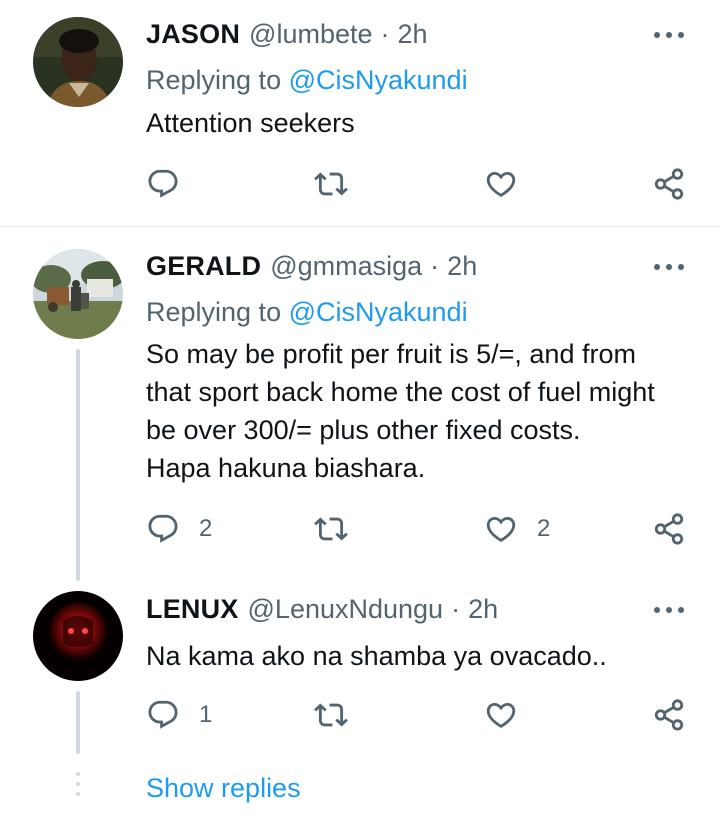 The width and height of the screenshot is (720, 819). Describe the element at coordinates (517, 529) in the screenshot. I see `like-button: 2` at that location.